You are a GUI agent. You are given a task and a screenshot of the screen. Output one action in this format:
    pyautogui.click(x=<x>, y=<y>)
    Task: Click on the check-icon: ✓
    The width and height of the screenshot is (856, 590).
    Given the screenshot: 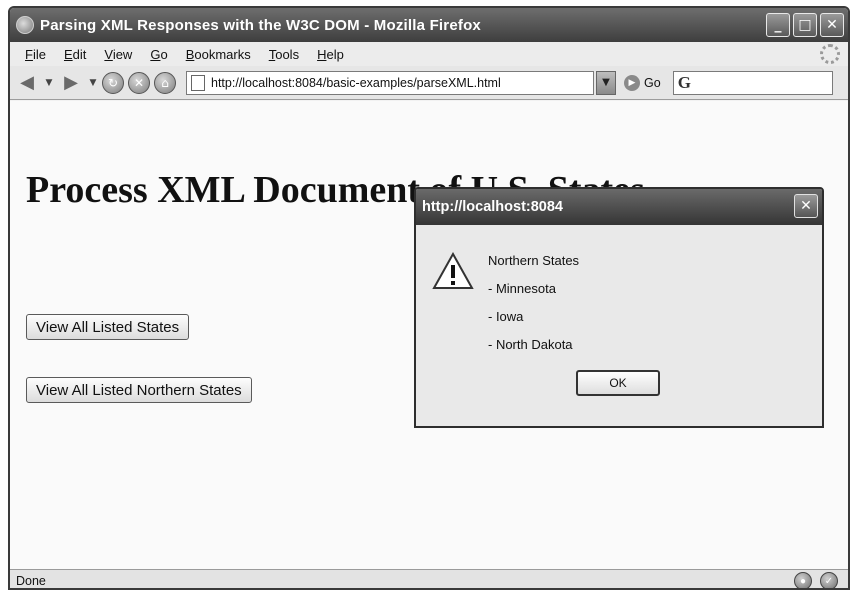 What is the action you would take?
    pyautogui.click(x=829, y=580)
    